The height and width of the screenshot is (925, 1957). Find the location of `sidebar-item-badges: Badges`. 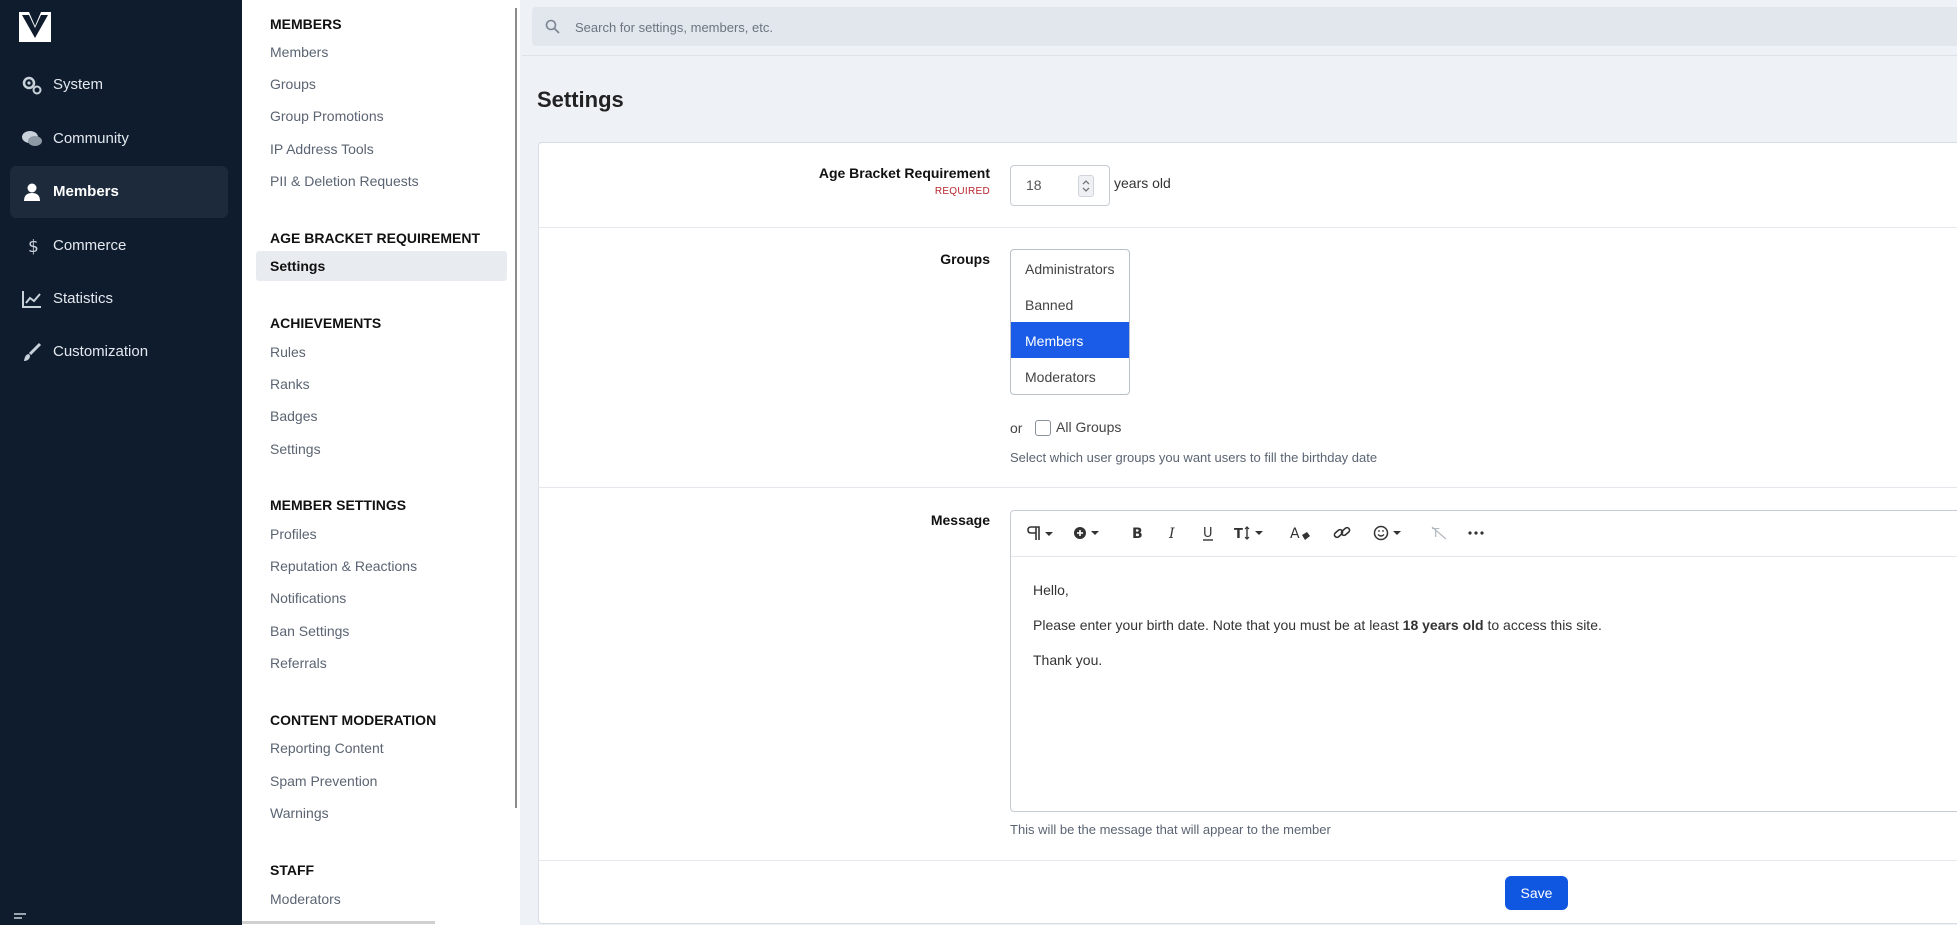

sidebar-item-badges: Badges is located at coordinates (293, 416).